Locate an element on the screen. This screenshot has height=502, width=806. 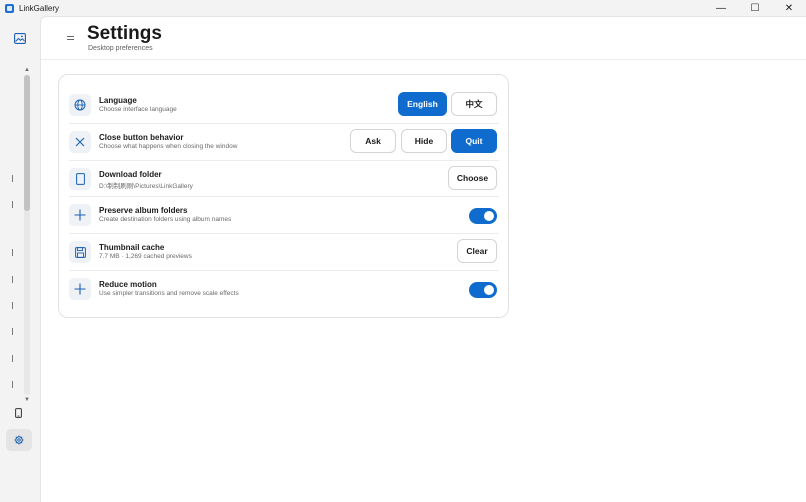
sidebar-item-settings is located at coordinates (19, 440).